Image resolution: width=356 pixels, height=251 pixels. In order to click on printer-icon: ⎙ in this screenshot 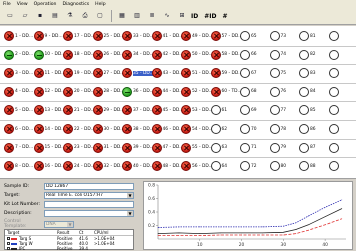, I will do `click(85, 16)`.